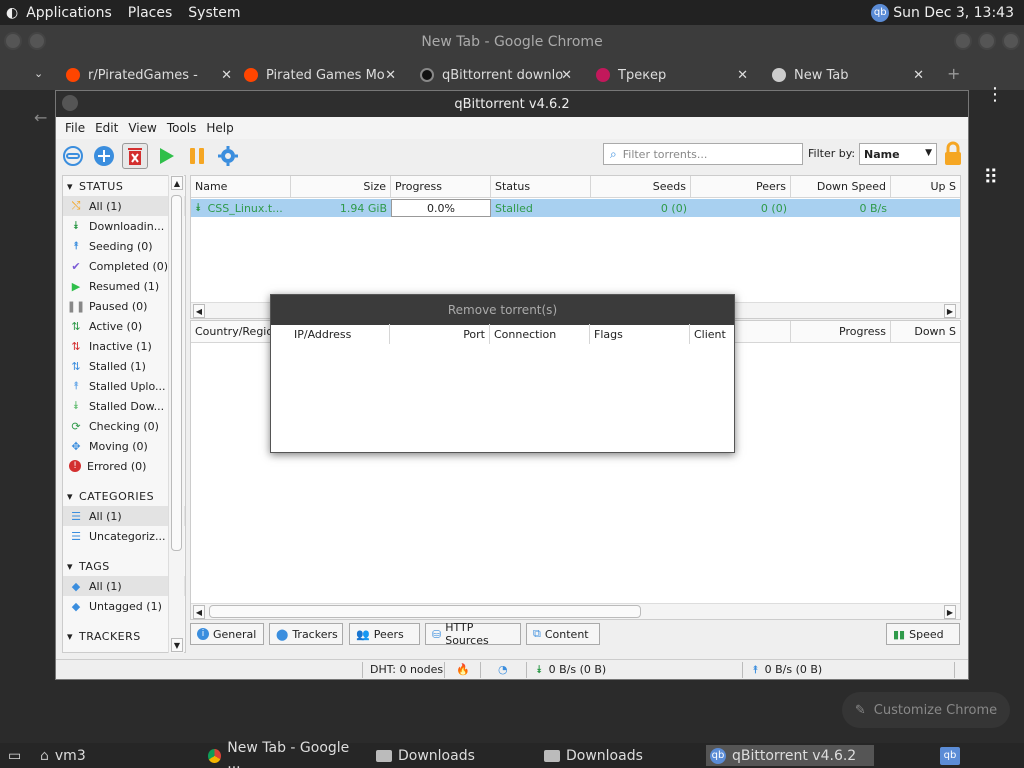 The height and width of the screenshot is (768, 1024). What do you see at coordinates (926, 710) in the screenshot?
I see `customize-chrome-button: ✎ Customize Chrome` at bounding box center [926, 710].